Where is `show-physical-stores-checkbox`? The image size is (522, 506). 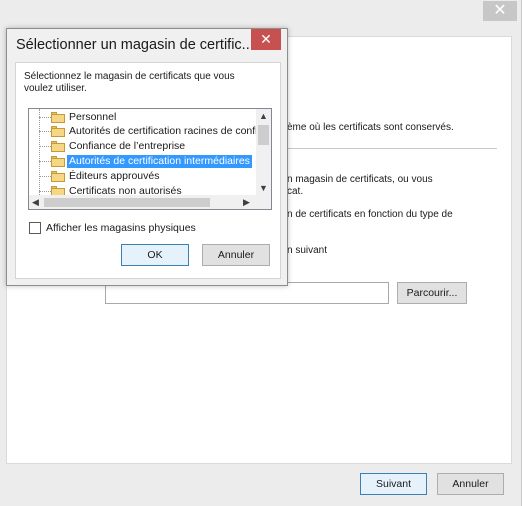 show-physical-stores-checkbox is located at coordinates (35, 228).